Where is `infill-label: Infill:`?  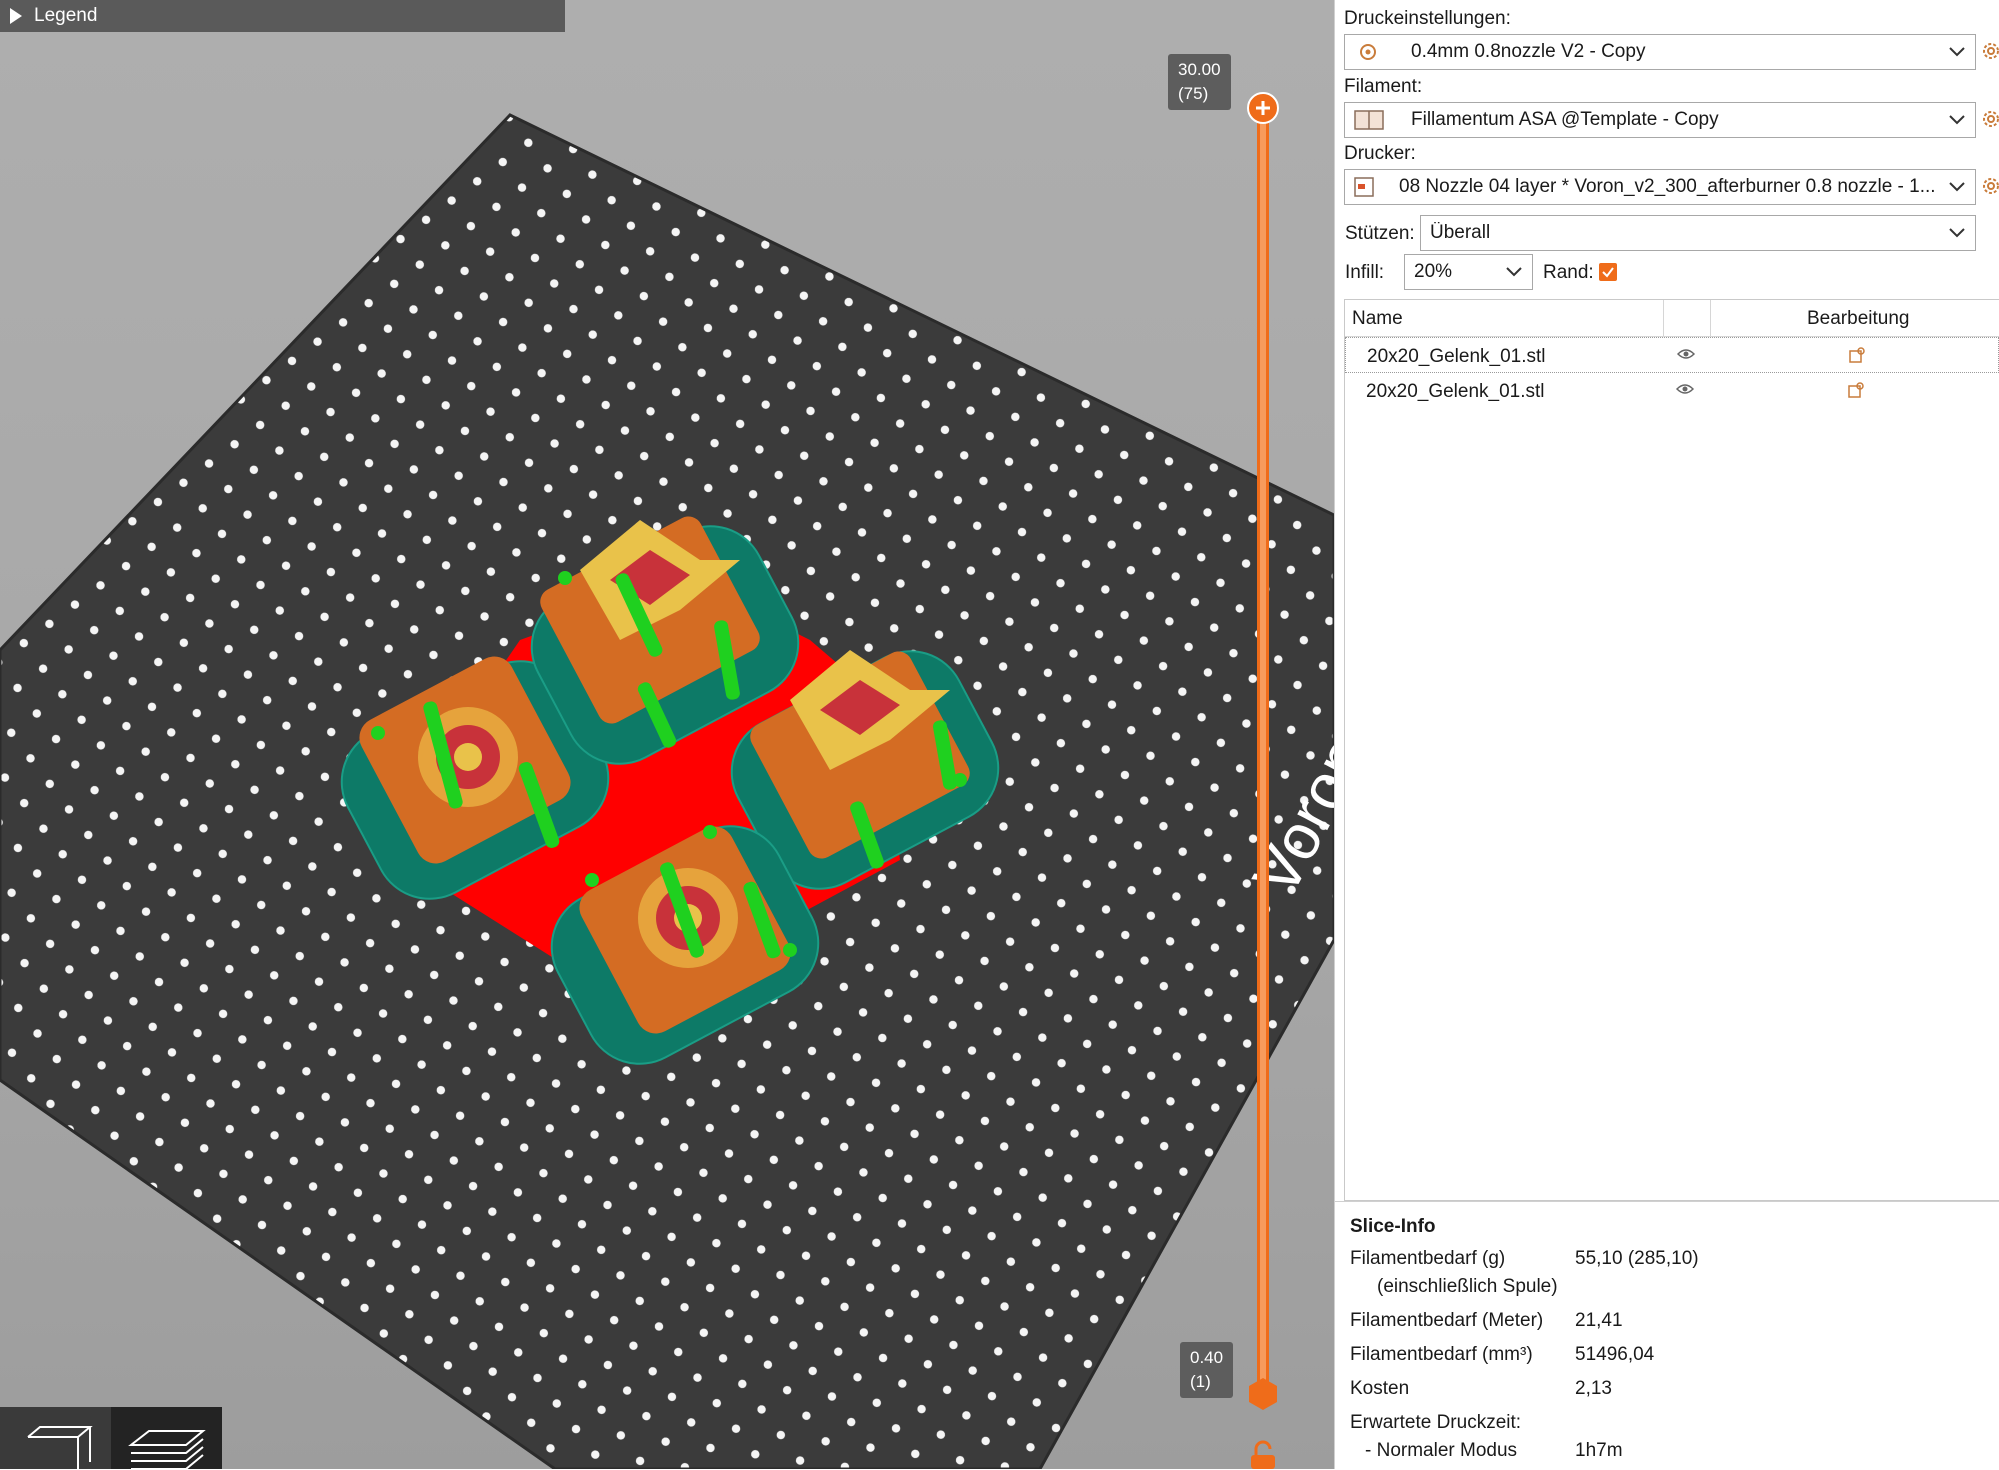
infill-label: Infill: is located at coordinates (1365, 272).